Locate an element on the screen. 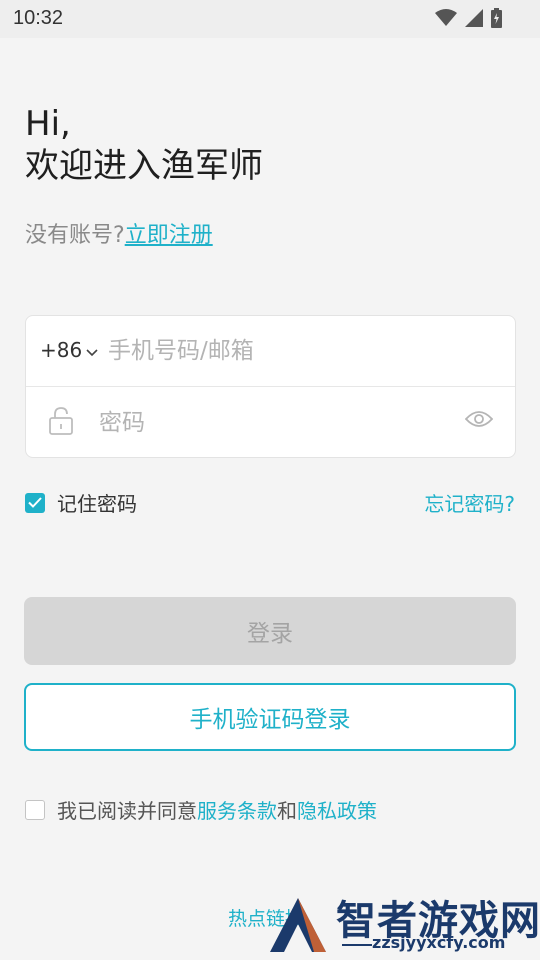  register-prompt-line: 没有账号?立即注册 is located at coordinates (119, 233).